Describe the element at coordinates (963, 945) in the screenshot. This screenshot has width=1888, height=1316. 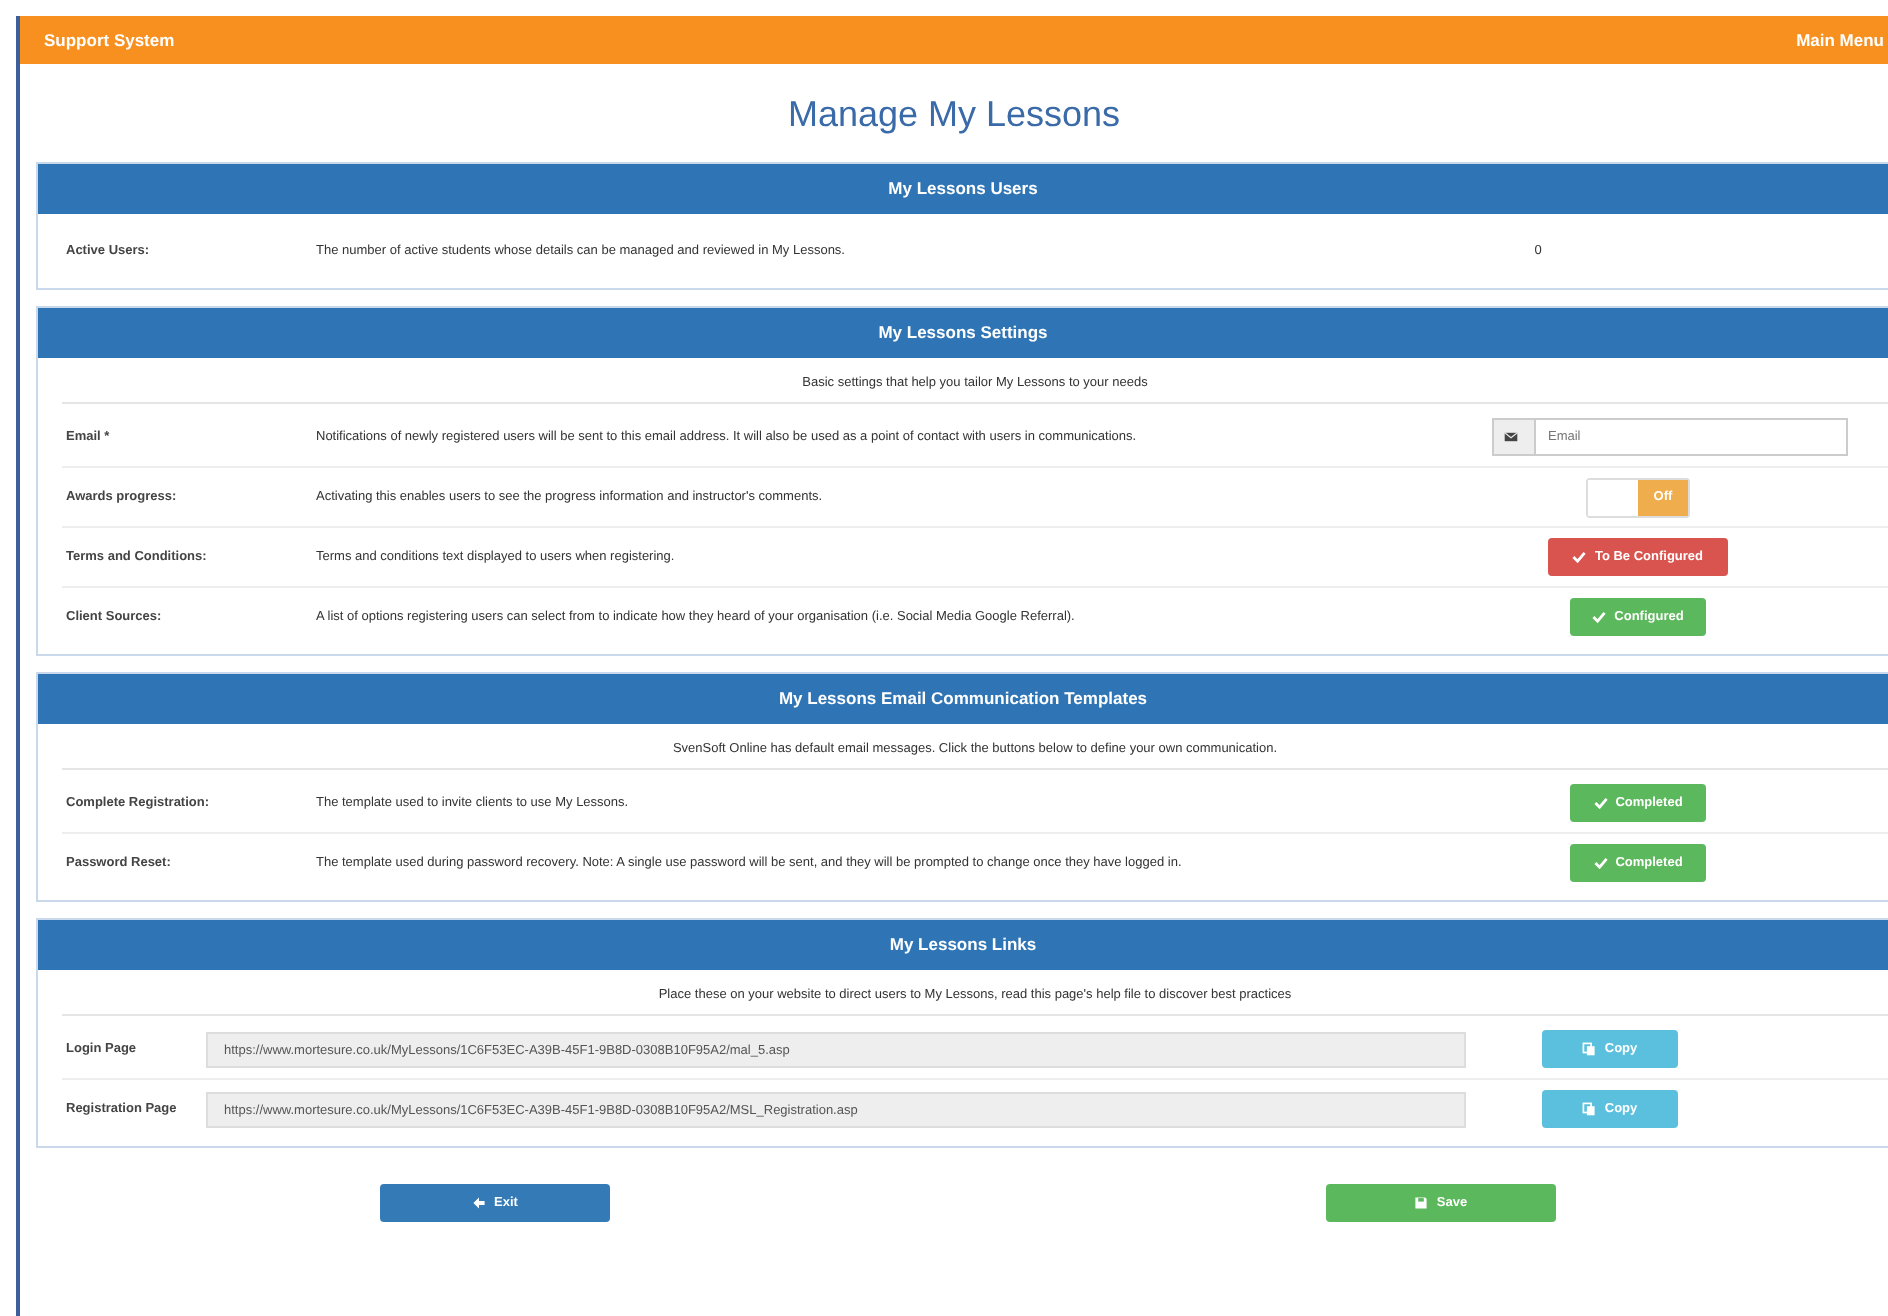
I see `panel-header: My Lessons Links` at that location.